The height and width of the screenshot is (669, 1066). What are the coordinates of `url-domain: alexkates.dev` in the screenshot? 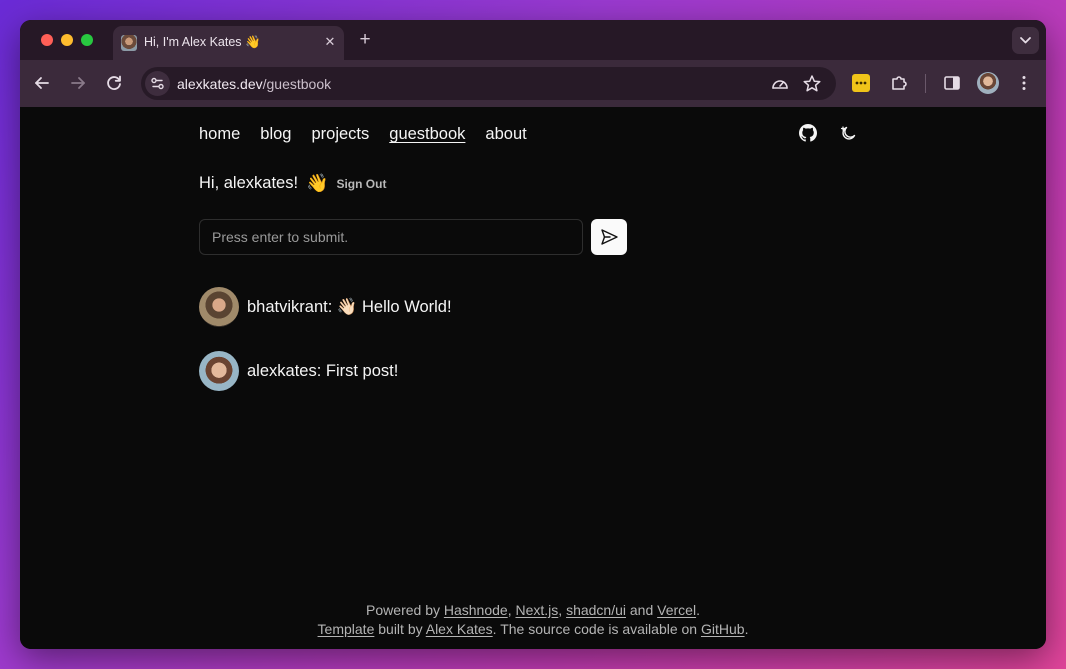 It's located at (220, 84).